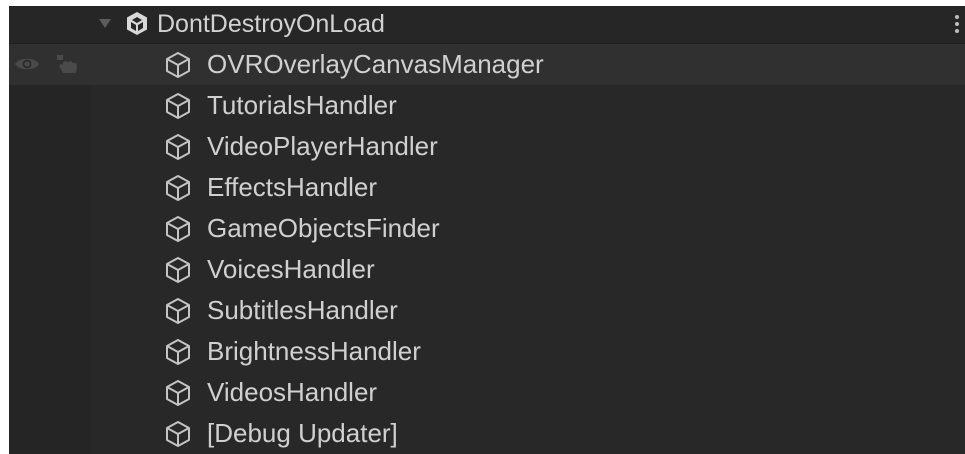  What do you see at coordinates (27, 64) in the screenshot?
I see `eye-visibility-icon` at bounding box center [27, 64].